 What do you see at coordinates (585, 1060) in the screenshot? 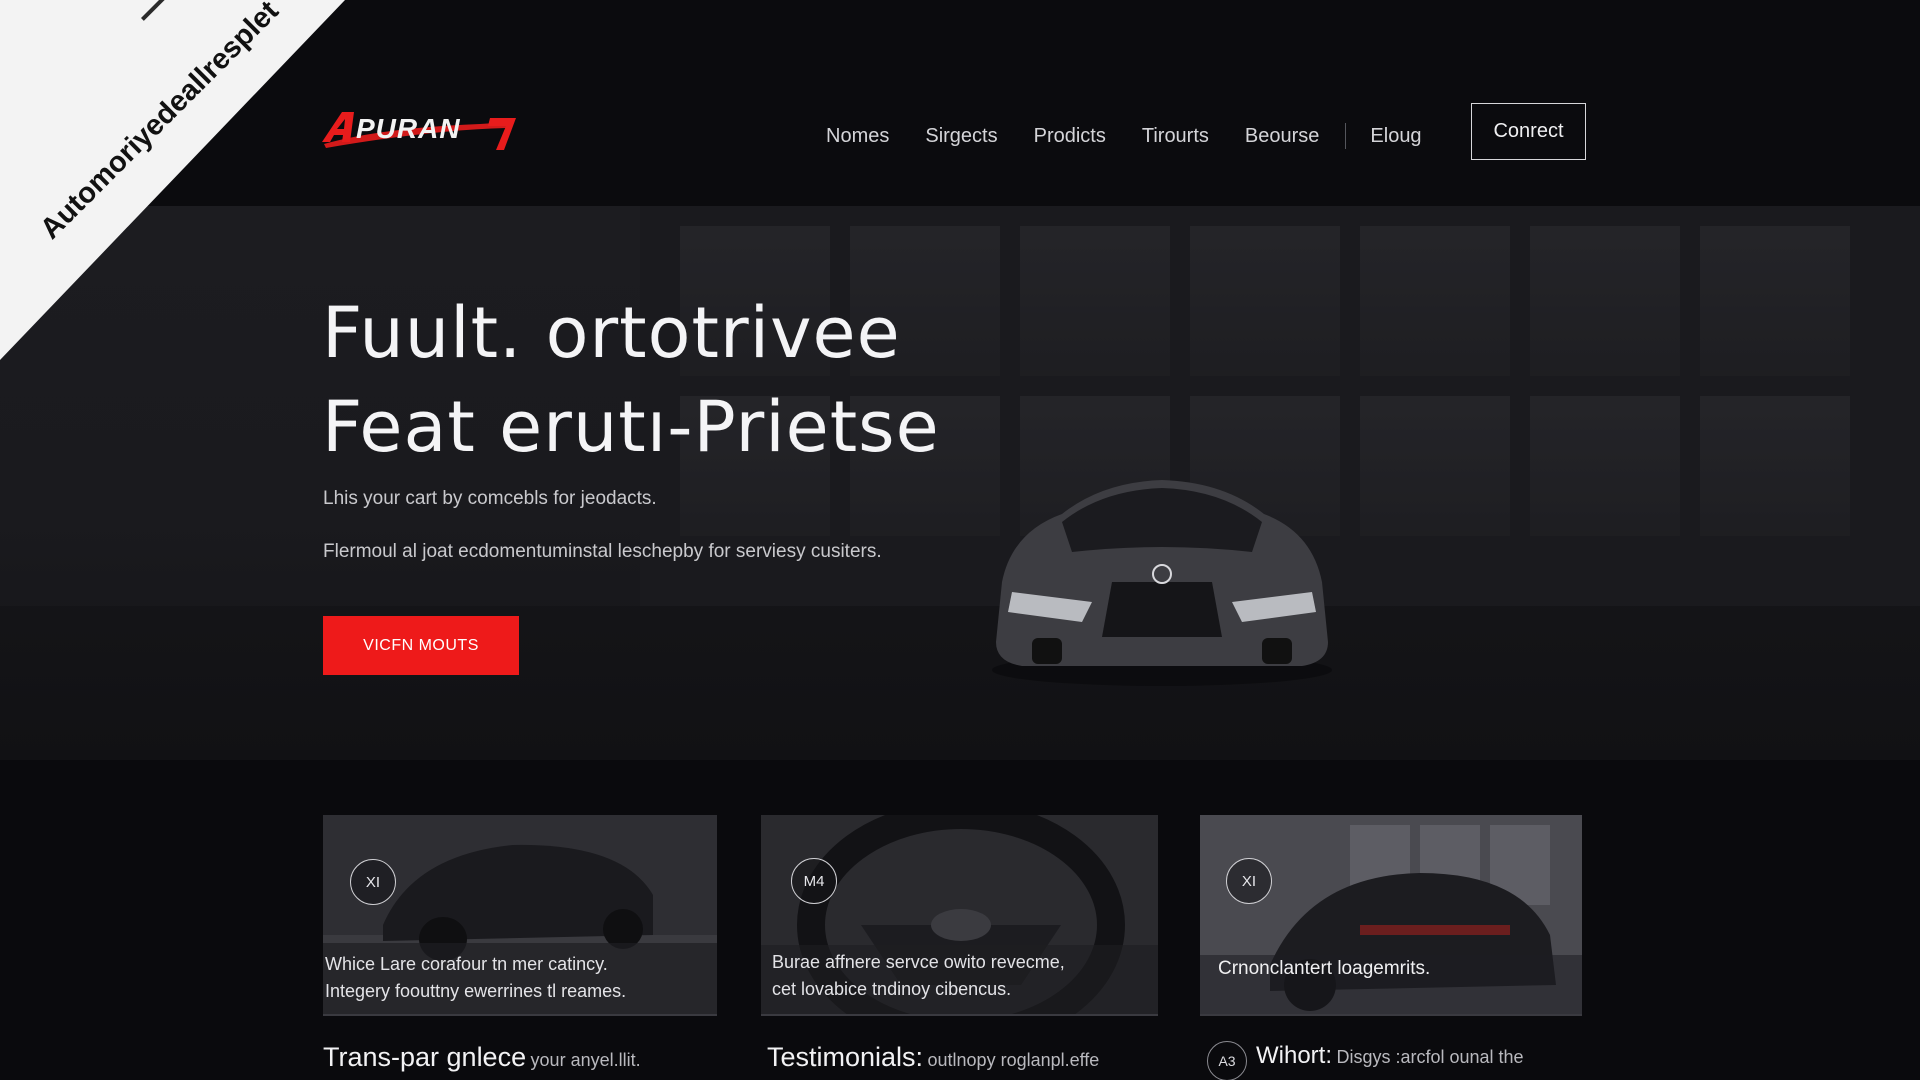
I see `section-1-subtitle: your anyel.llit.` at bounding box center [585, 1060].